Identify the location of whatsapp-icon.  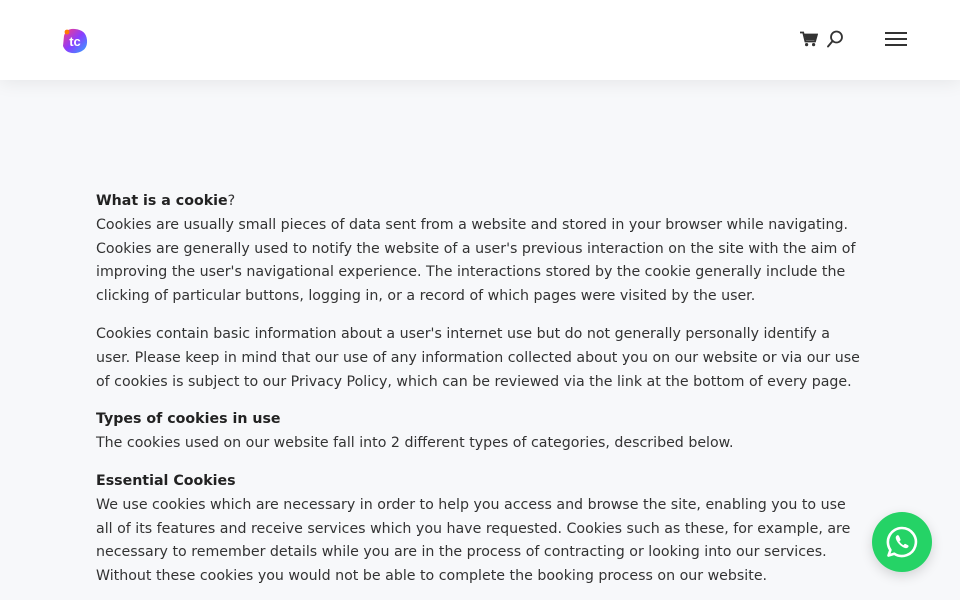
(902, 542).